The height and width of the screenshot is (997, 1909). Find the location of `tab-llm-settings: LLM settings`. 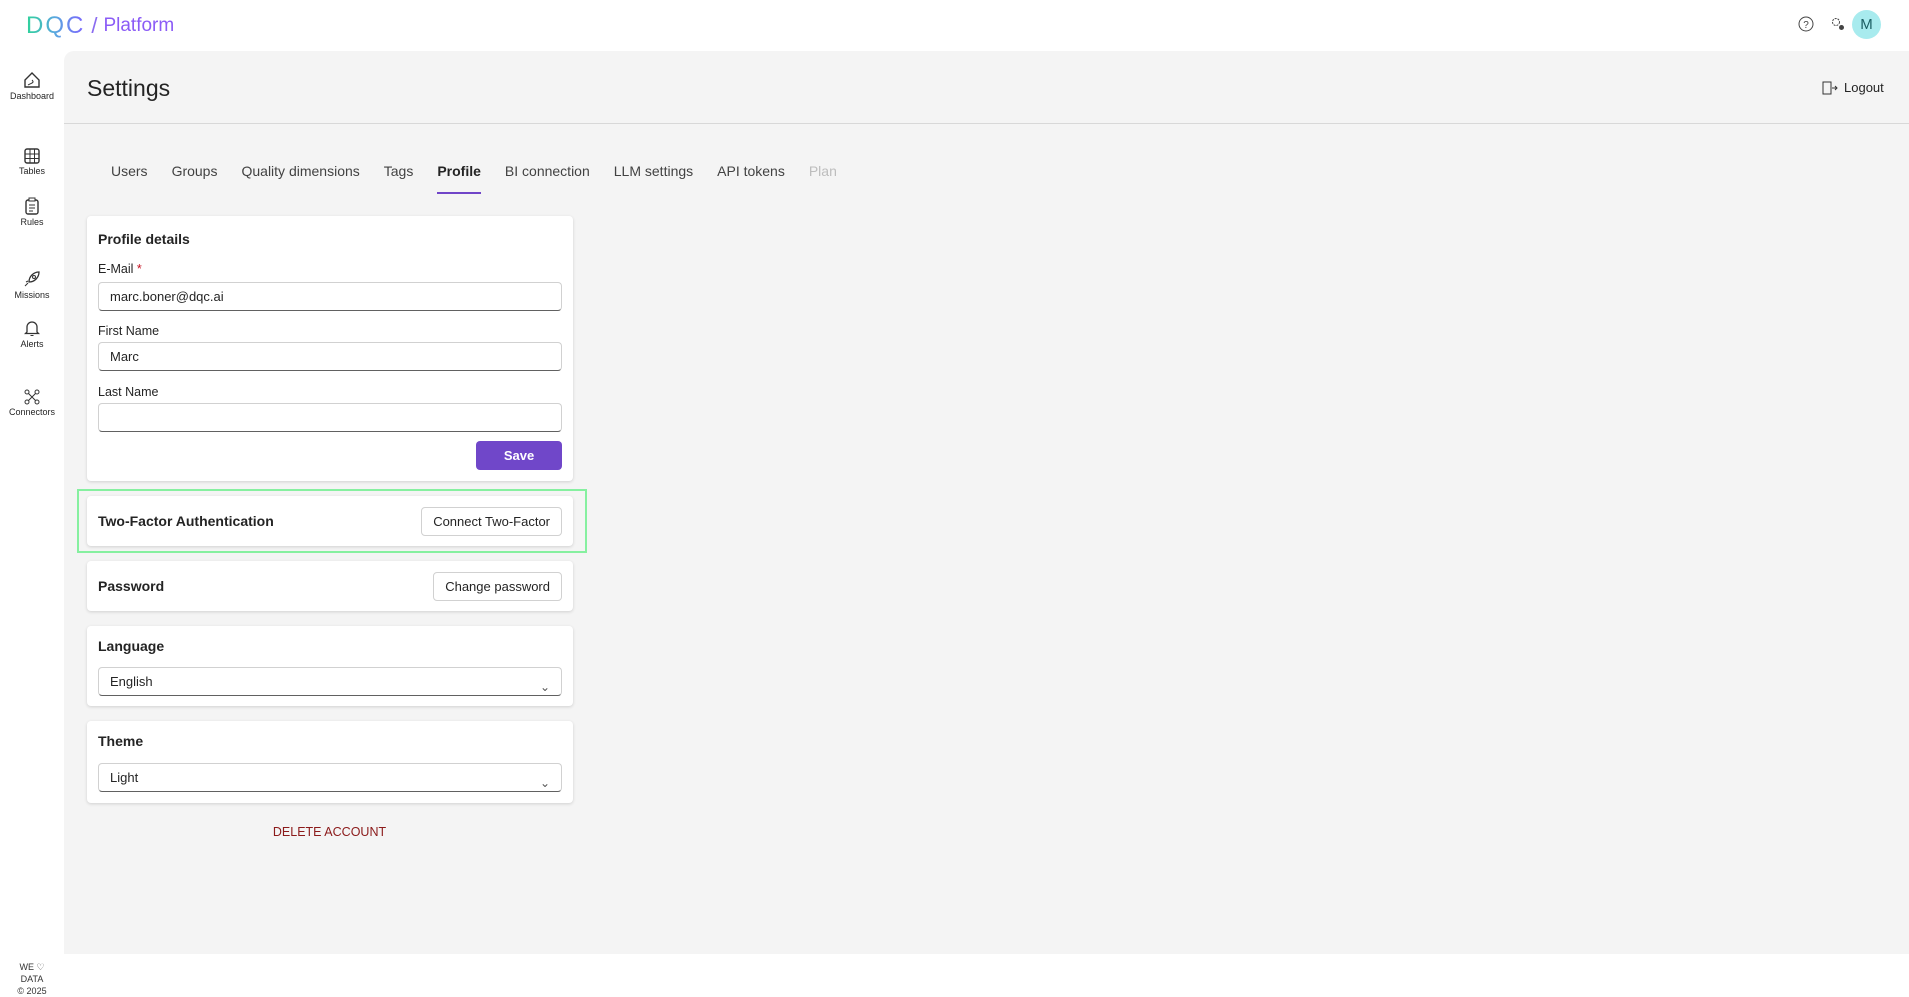

tab-llm-settings: LLM settings is located at coordinates (653, 177).